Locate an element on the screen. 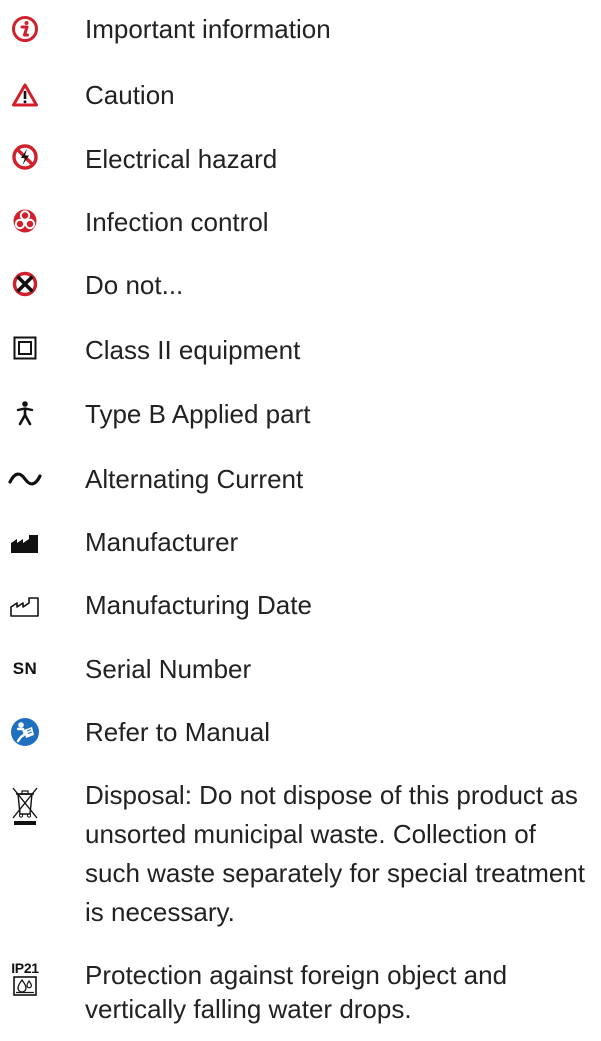 This screenshot has height=1041, width=601. weee-disposal-icon is located at coordinates (25, 806).